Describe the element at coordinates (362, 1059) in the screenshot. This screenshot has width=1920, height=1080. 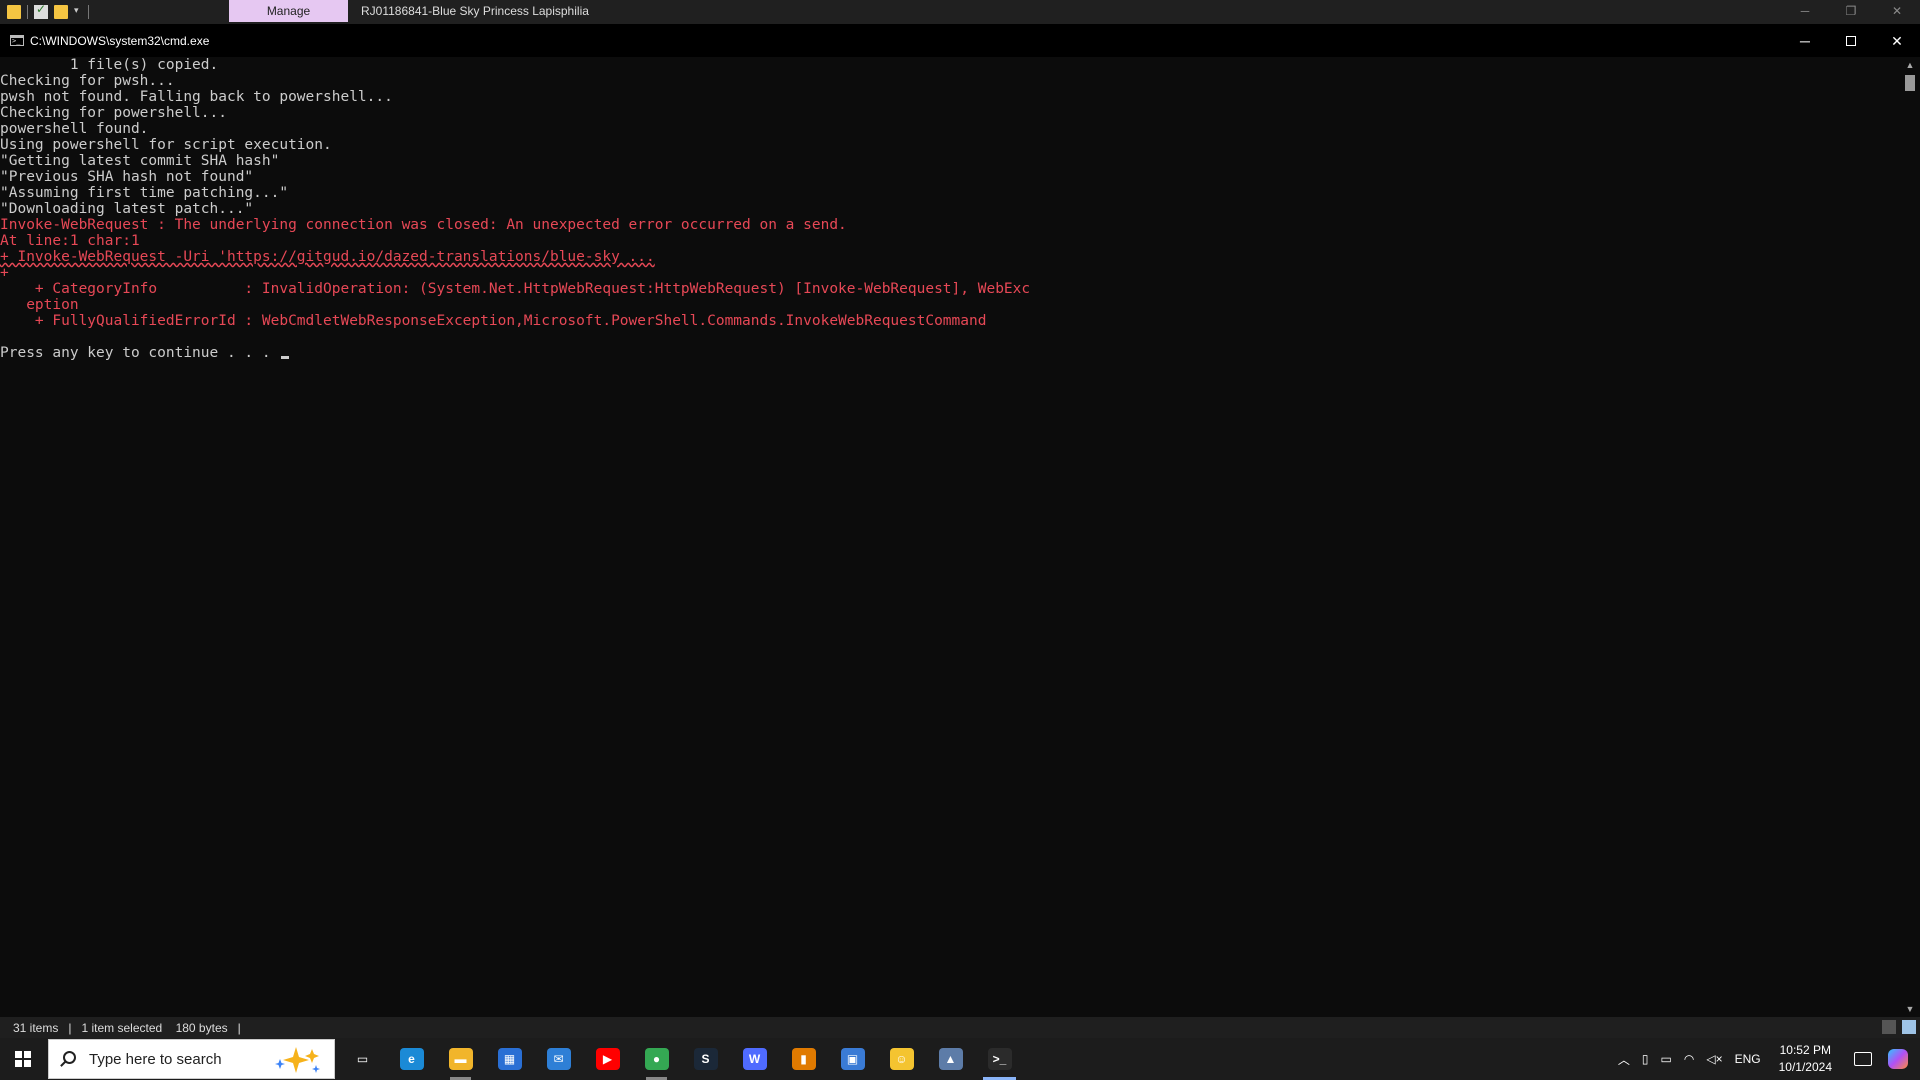
I see `taskbar-app-task-view: ▭` at that location.